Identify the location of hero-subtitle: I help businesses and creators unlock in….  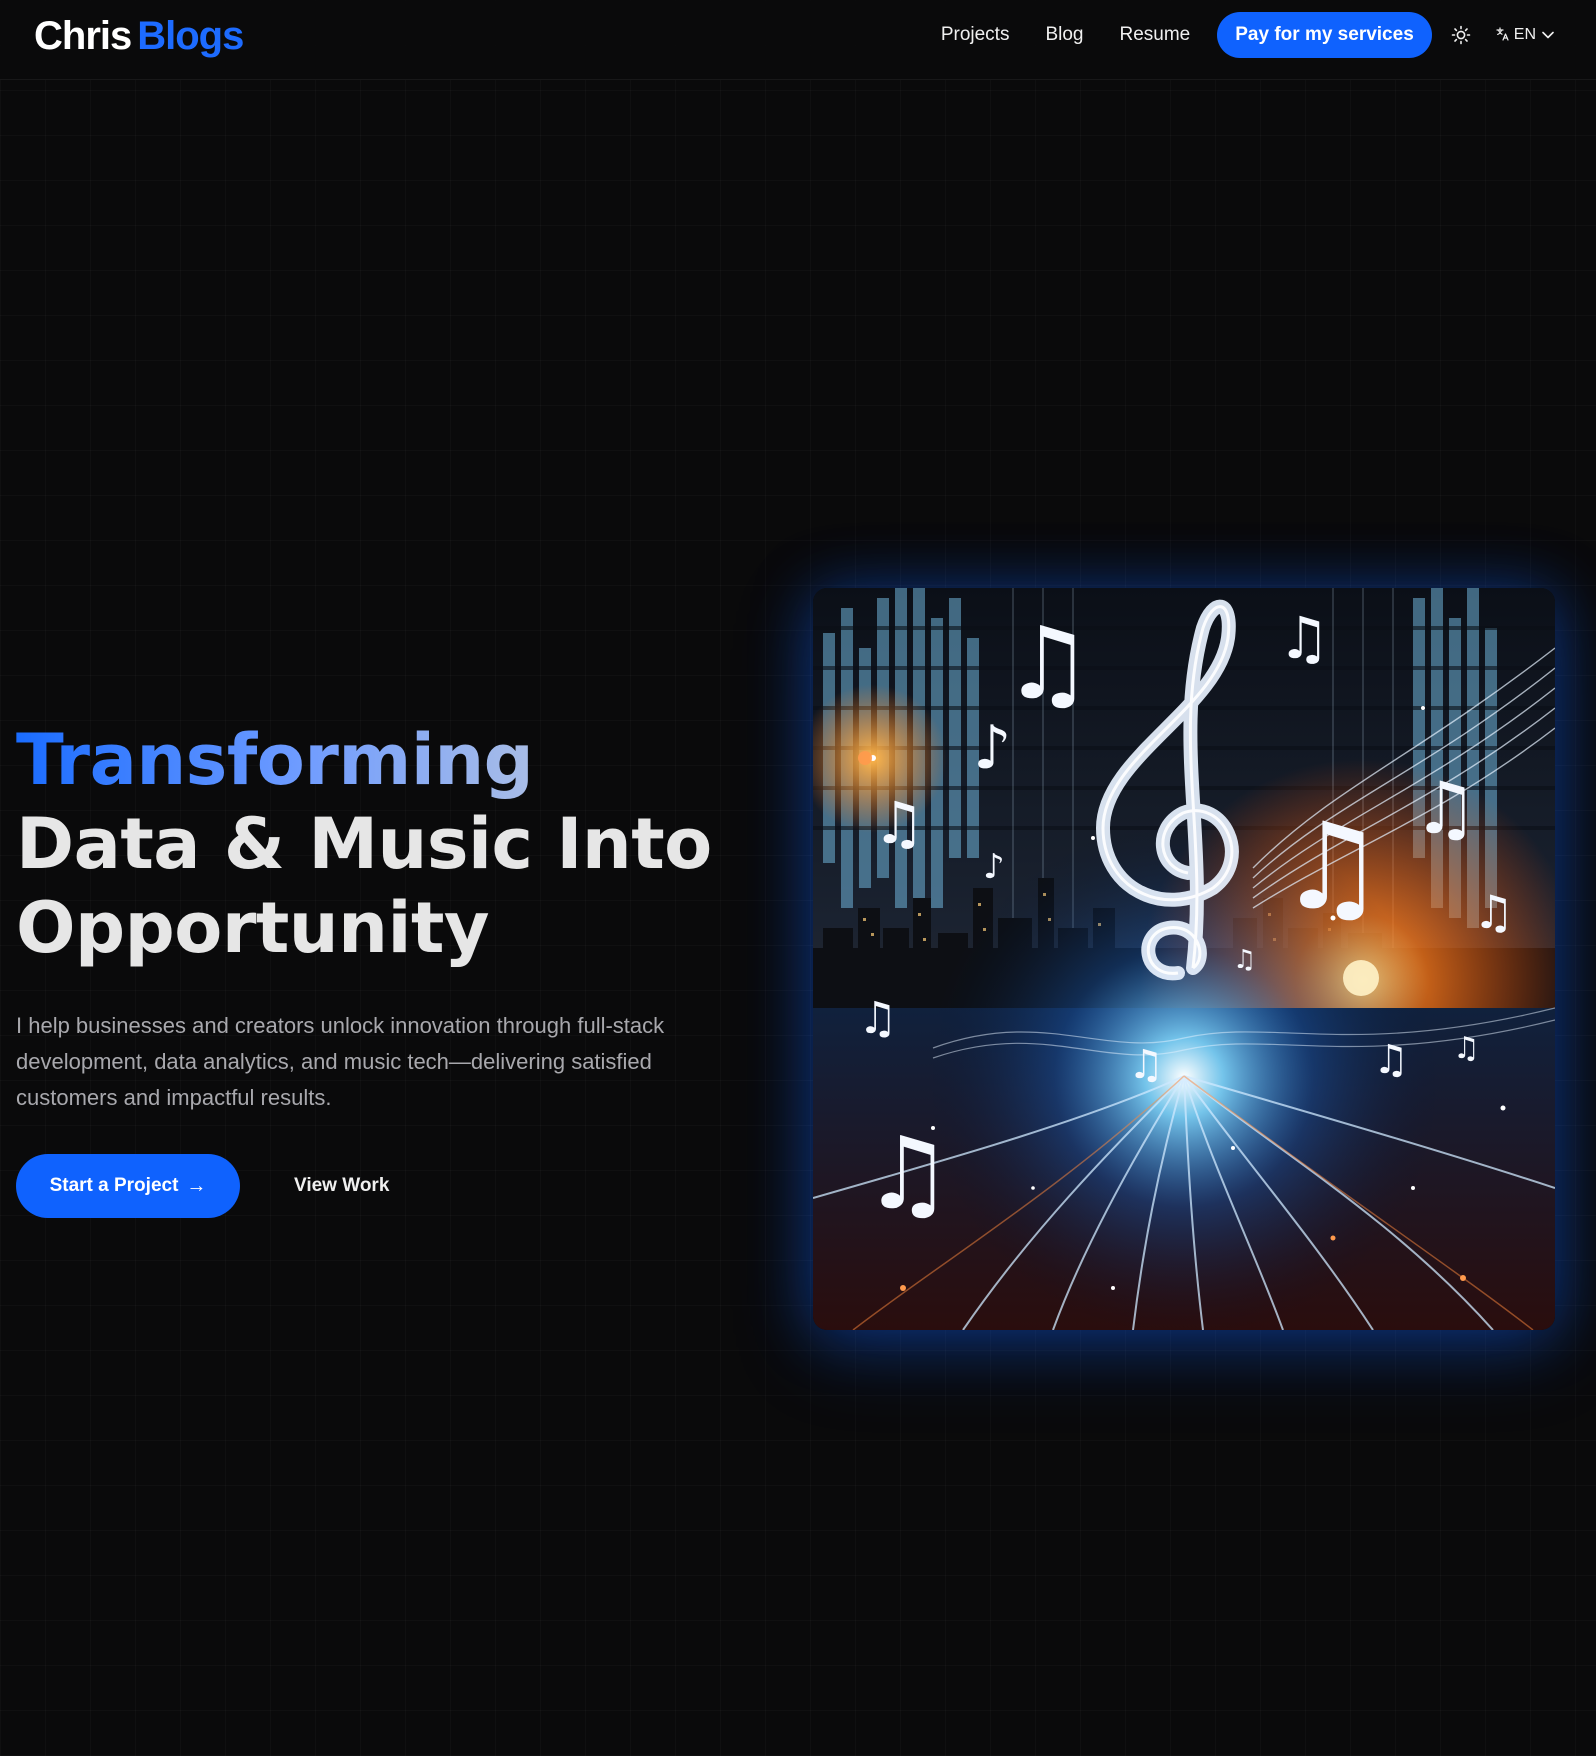
(340, 1061).